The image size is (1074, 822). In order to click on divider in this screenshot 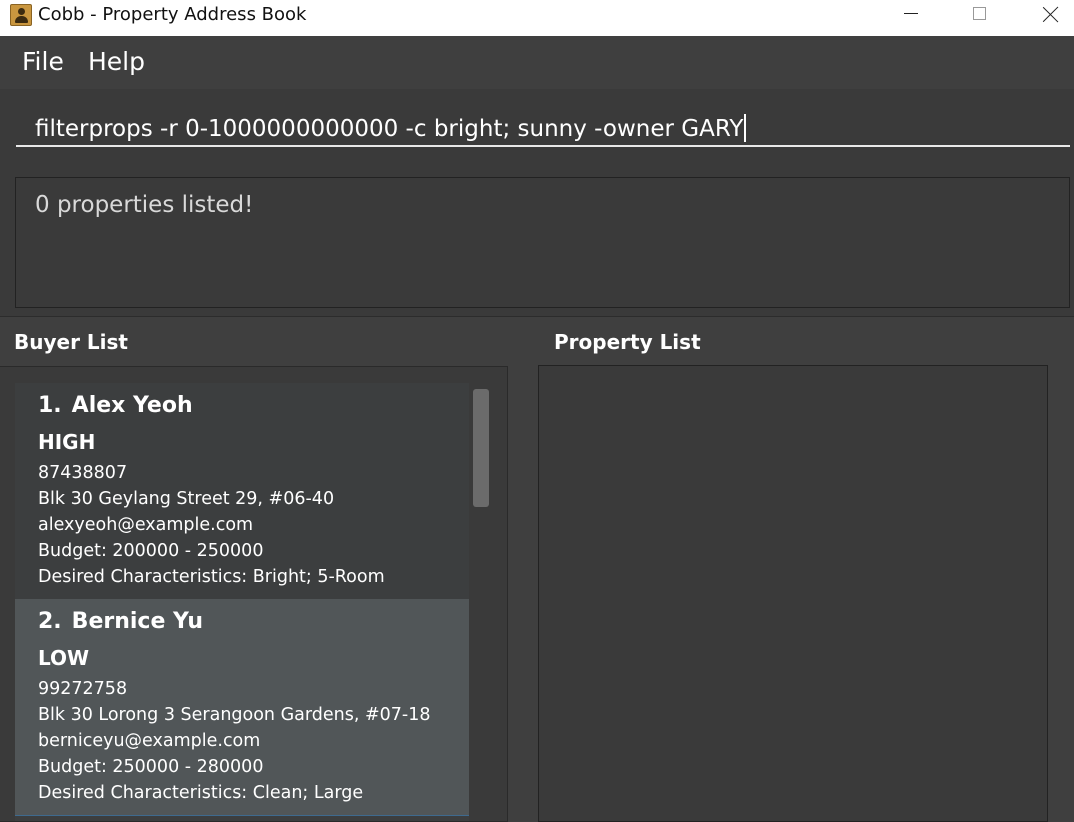, I will do `click(537, 316)`.